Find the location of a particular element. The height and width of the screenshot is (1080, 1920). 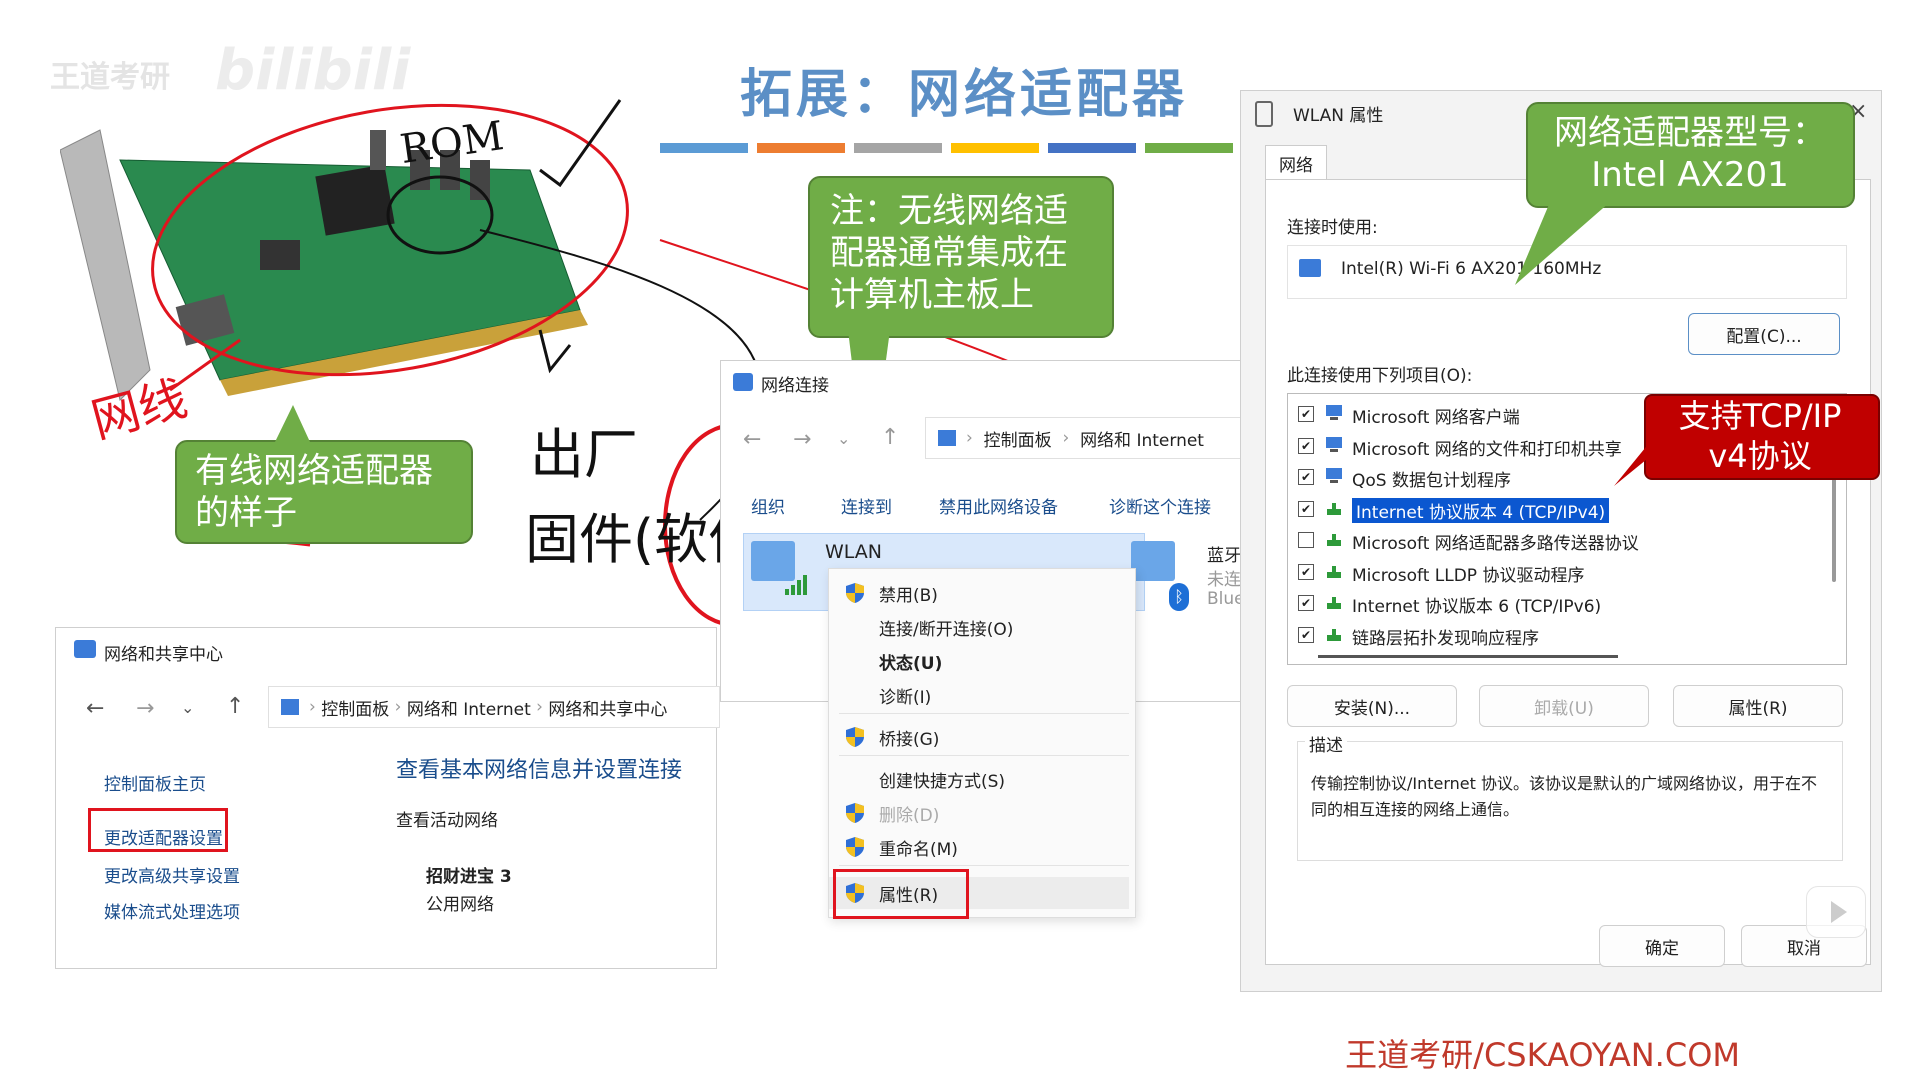

menu-item-label: 连接/断开连接(O) is located at coordinates (946, 629).